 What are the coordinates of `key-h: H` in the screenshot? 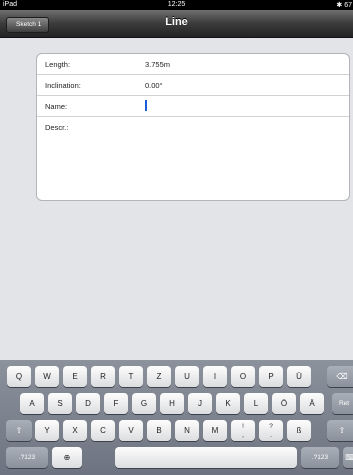 It's located at (172, 403).